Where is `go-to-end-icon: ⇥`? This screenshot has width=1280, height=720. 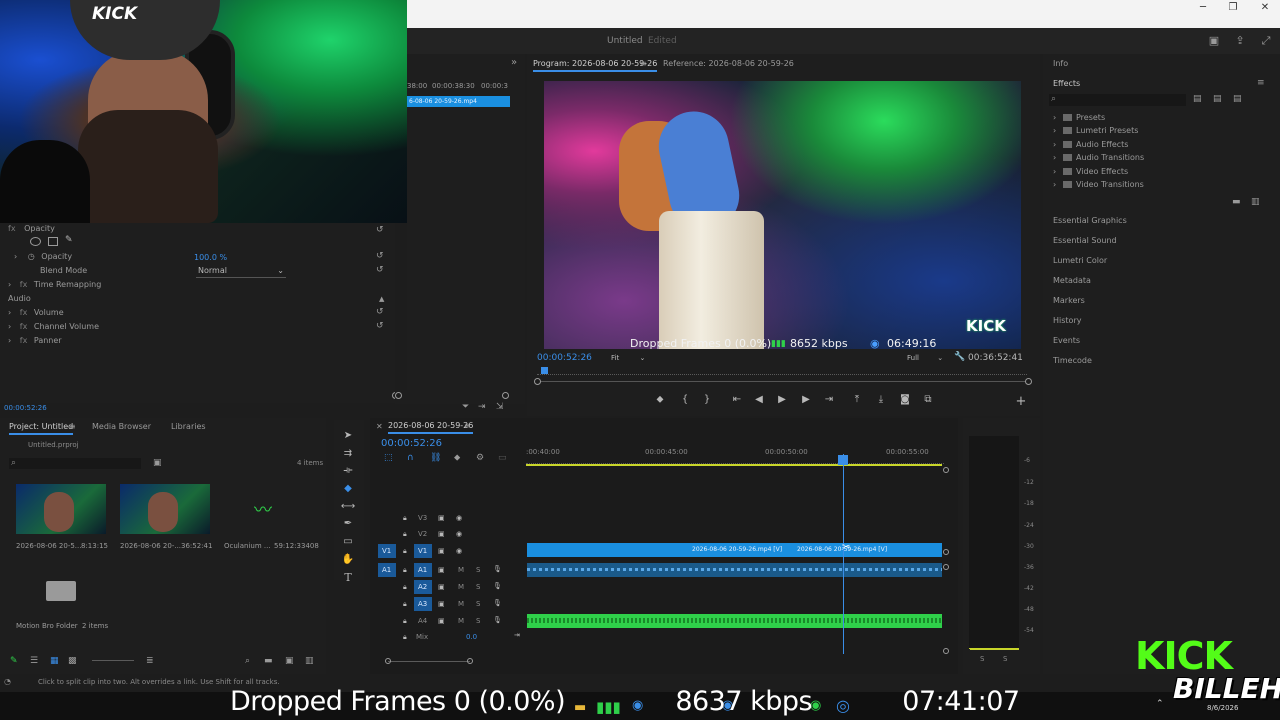
go-to-end-icon: ⇥ is located at coordinates (517, 635).